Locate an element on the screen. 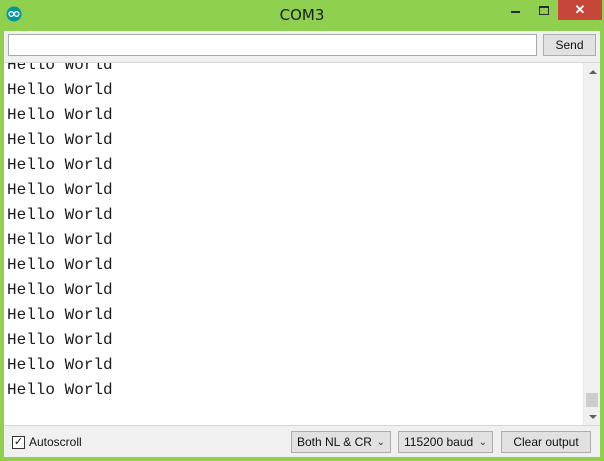 The height and width of the screenshot is (461, 604). arrow-down-icon is located at coordinates (592, 416).